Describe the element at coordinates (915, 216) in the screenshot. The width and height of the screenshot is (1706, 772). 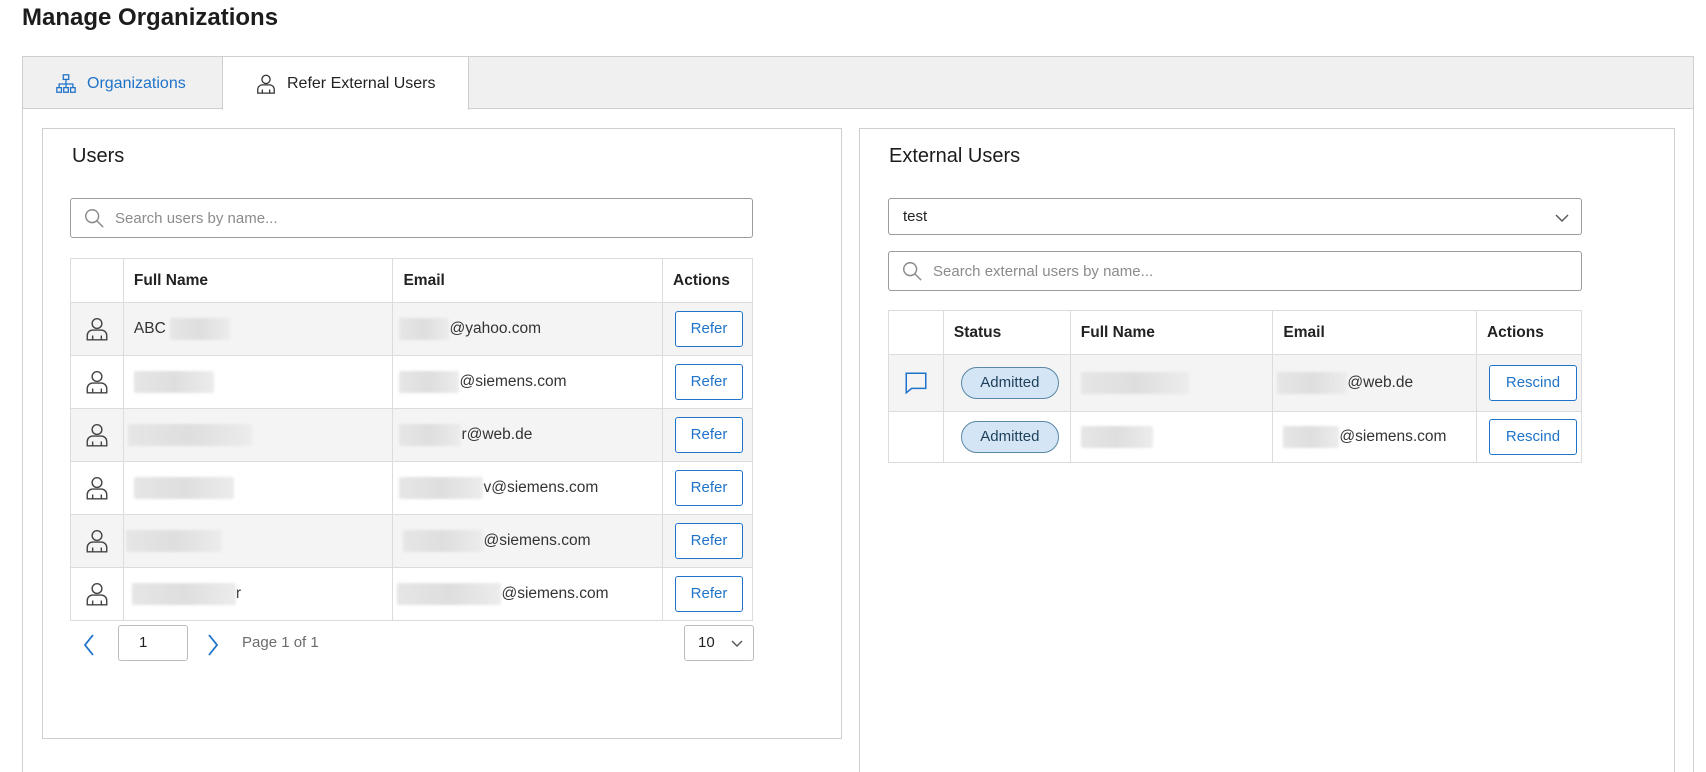
I see `organization-select-value: test` at that location.